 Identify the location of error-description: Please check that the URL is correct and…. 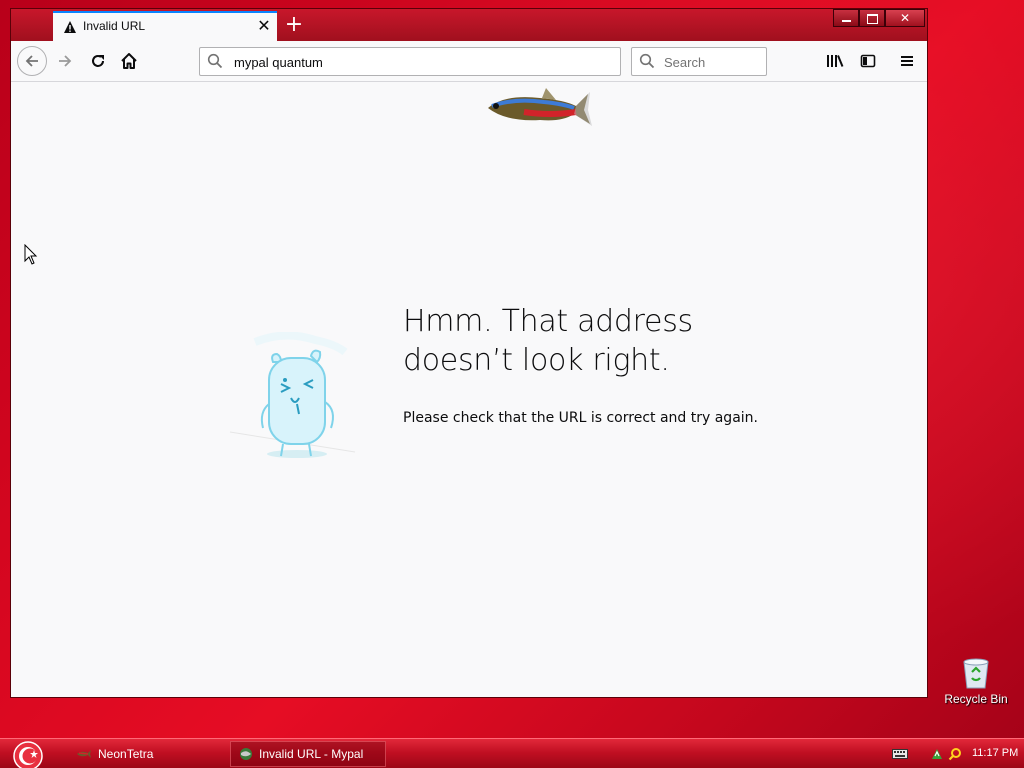
(580, 418).